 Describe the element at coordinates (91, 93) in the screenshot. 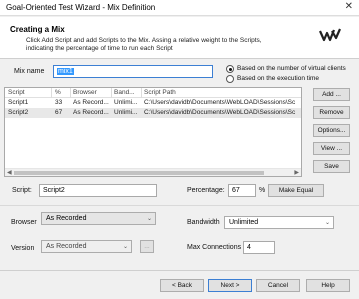

I see `column-header-browser: Browser` at that location.